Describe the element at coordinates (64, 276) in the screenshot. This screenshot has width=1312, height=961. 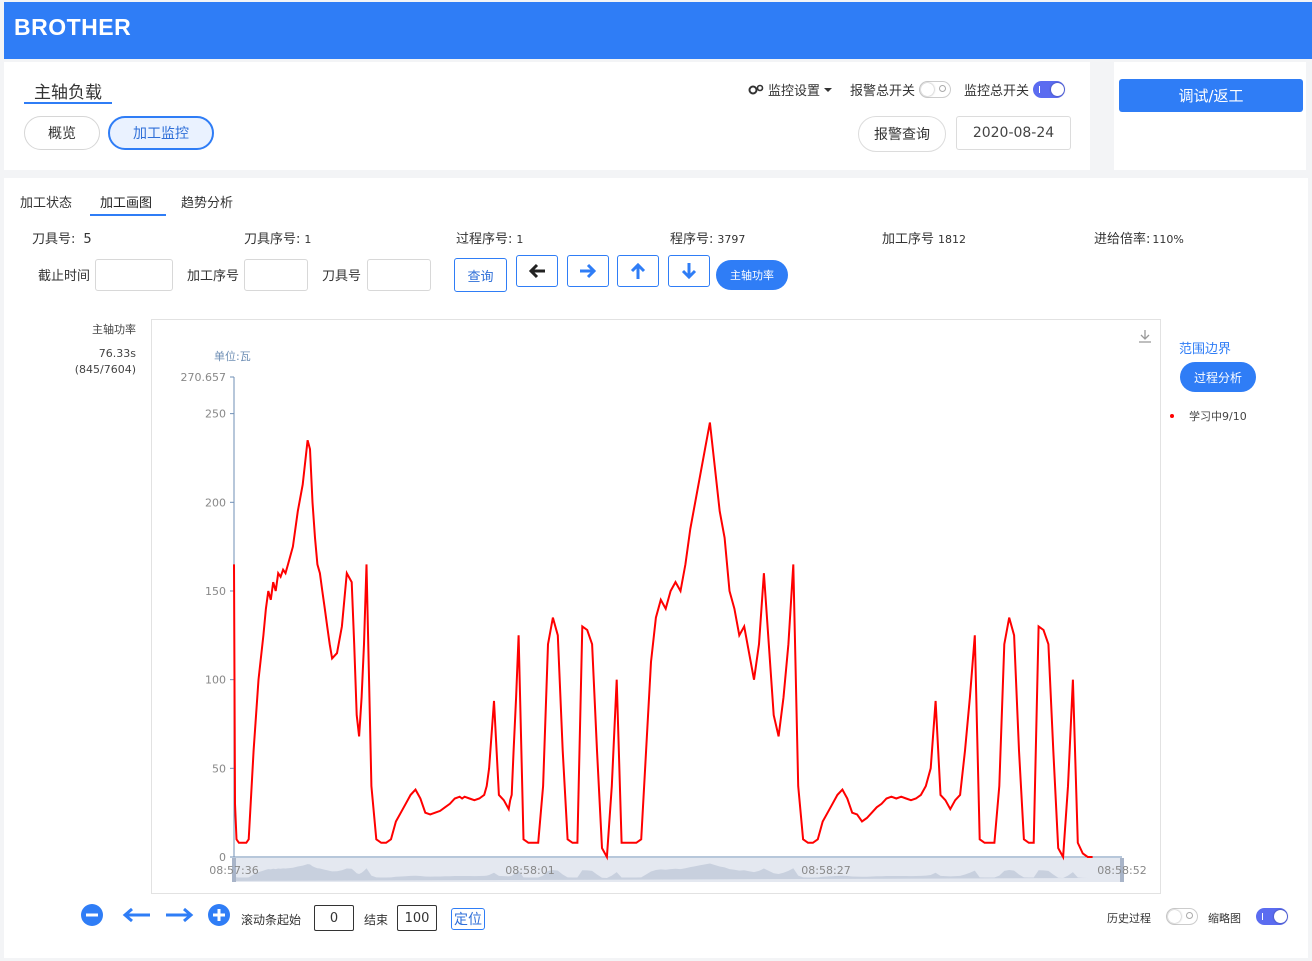
I see `deadline-label: 截止时间` at that location.